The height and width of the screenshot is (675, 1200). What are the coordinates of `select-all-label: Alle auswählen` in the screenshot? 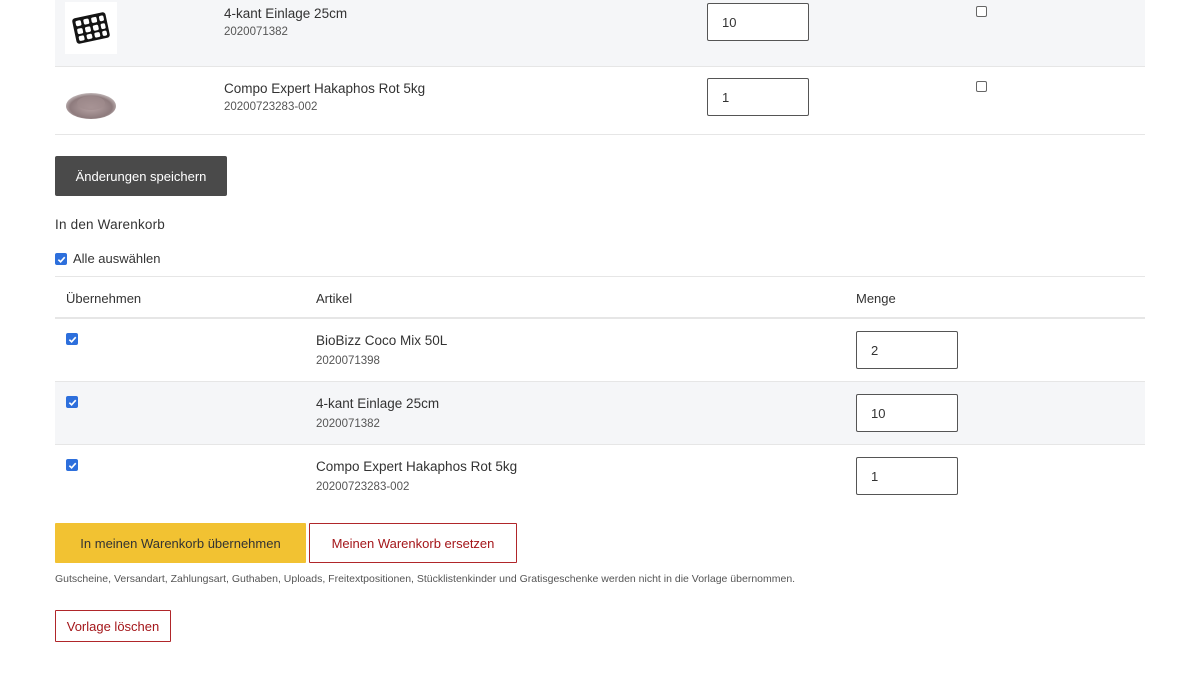 It's located at (117, 258).